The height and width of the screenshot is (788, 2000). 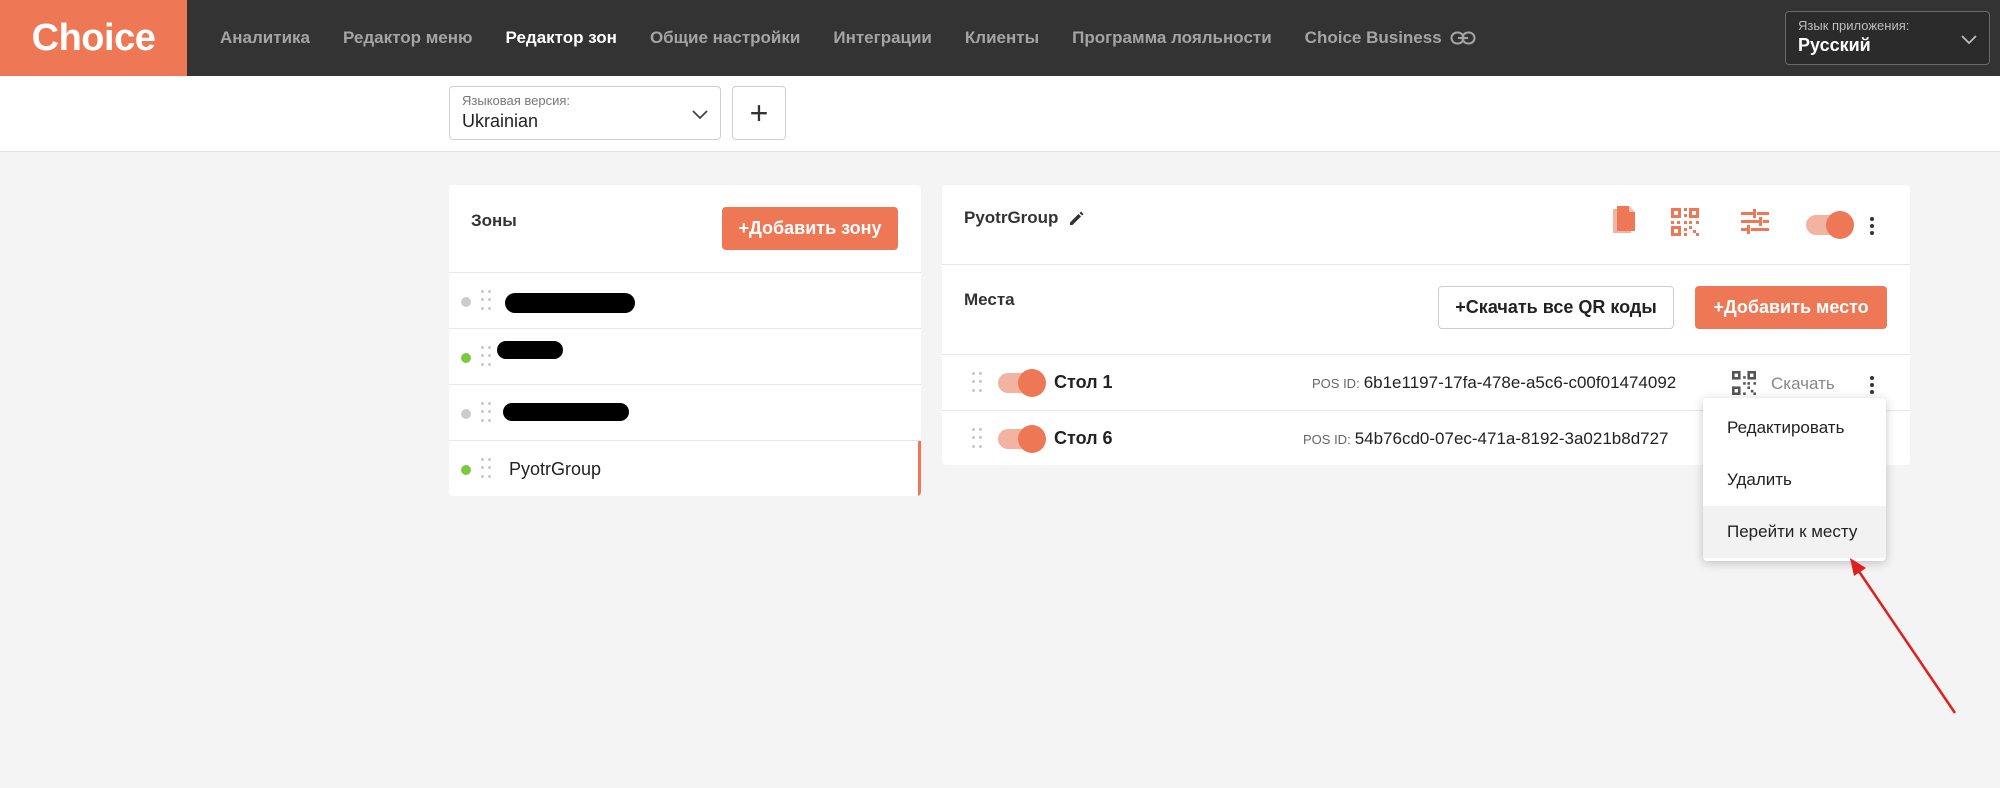 I want to click on zones-title: Зоны, so click(x=494, y=220).